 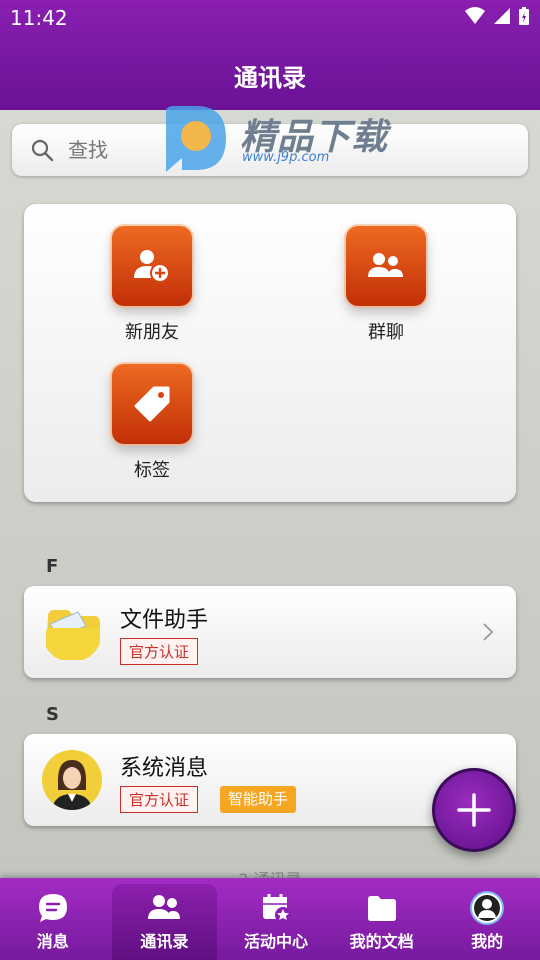 What do you see at coordinates (487, 941) in the screenshot?
I see `nav-label: 我的` at bounding box center [487, 941].